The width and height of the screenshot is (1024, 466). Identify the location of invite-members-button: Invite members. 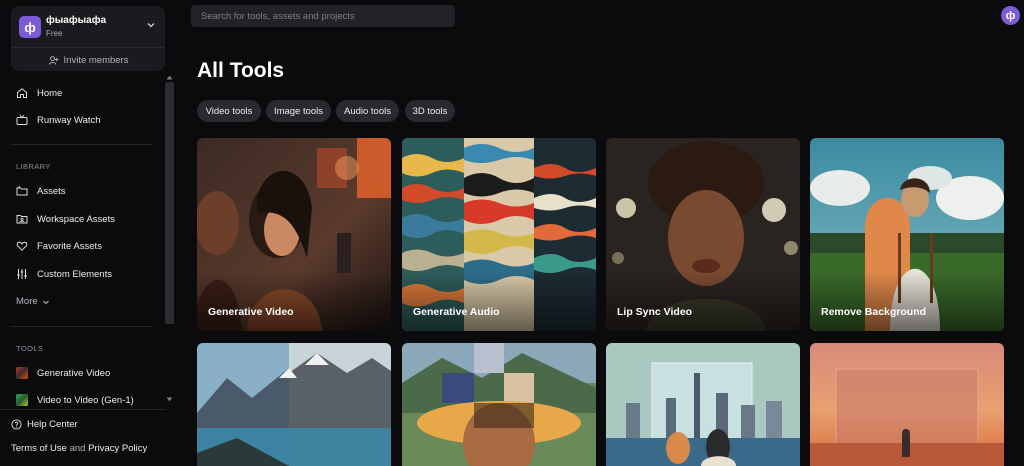
(88, 60).